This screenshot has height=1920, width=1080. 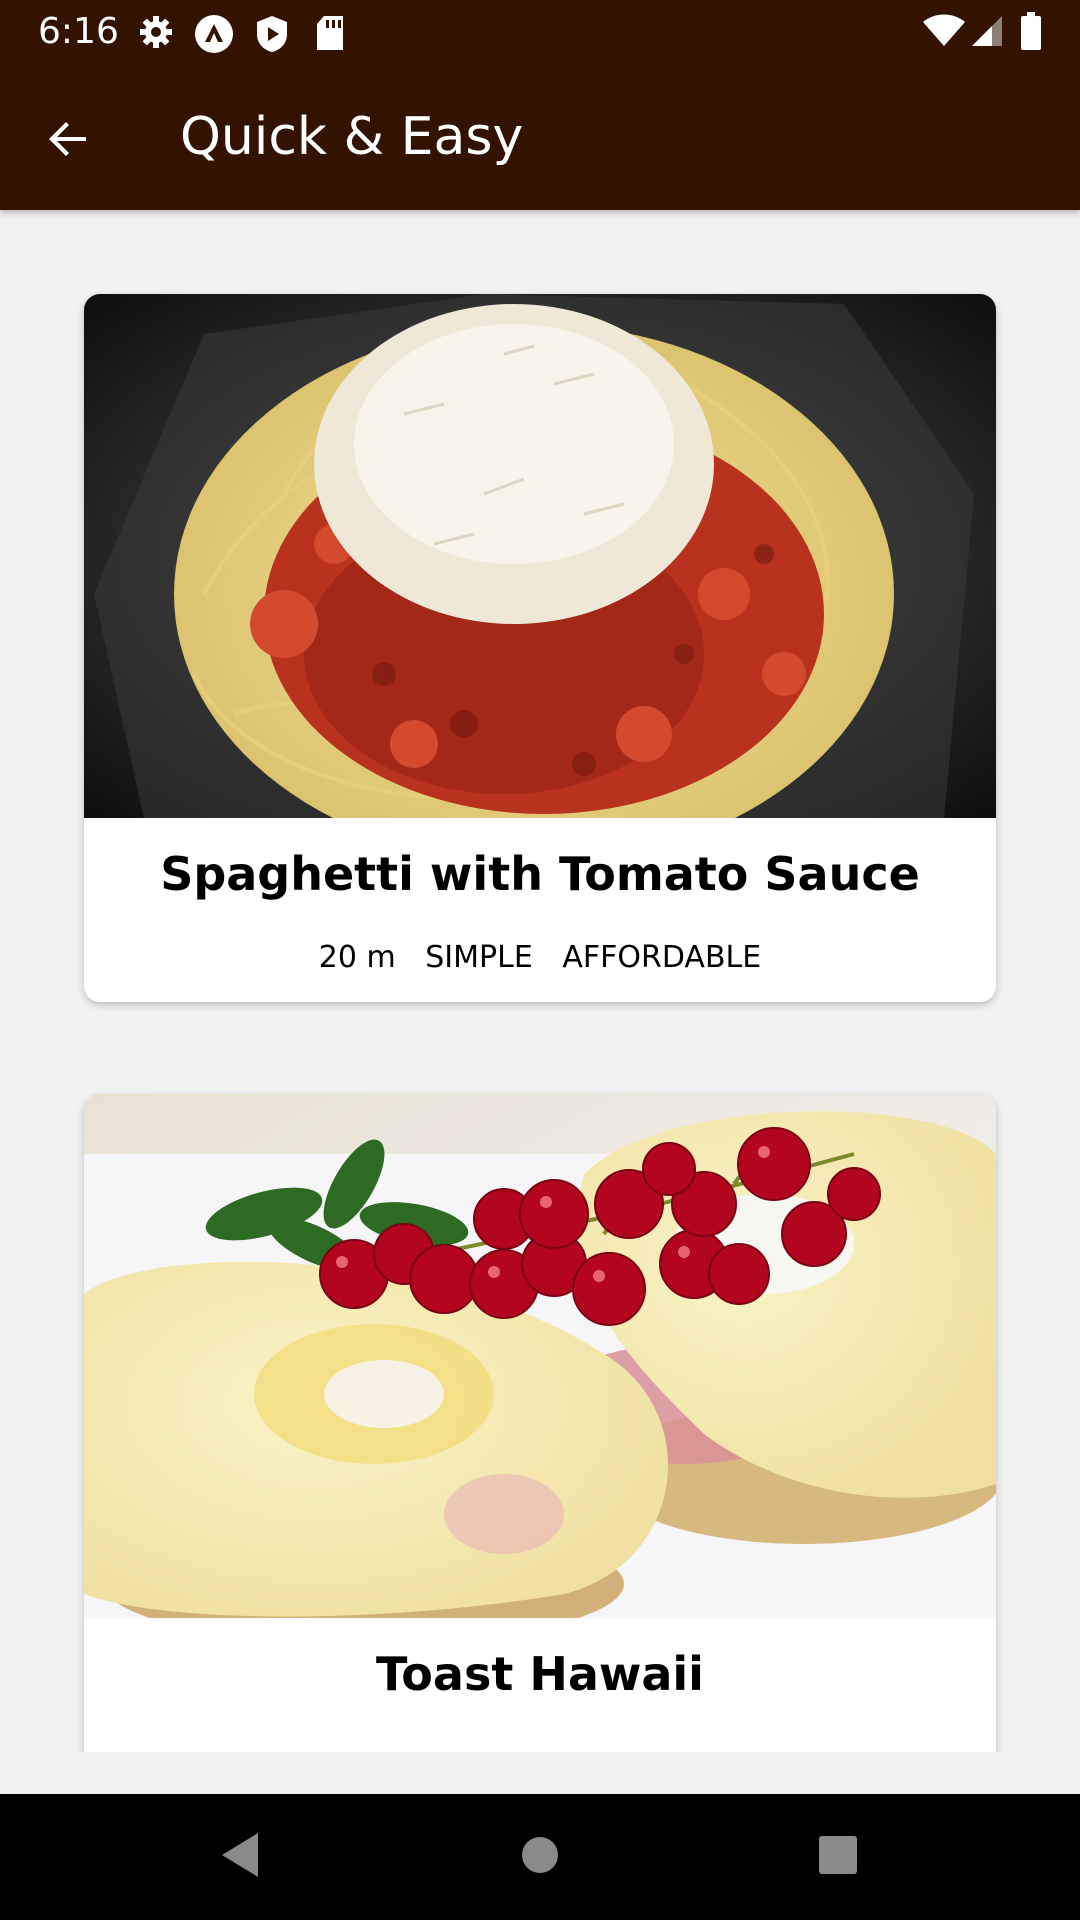 What do you see at coordinates (540, 136) in the screenshot?
I see `app-bar: Quick & Easy` at bounding box center [540, 136].